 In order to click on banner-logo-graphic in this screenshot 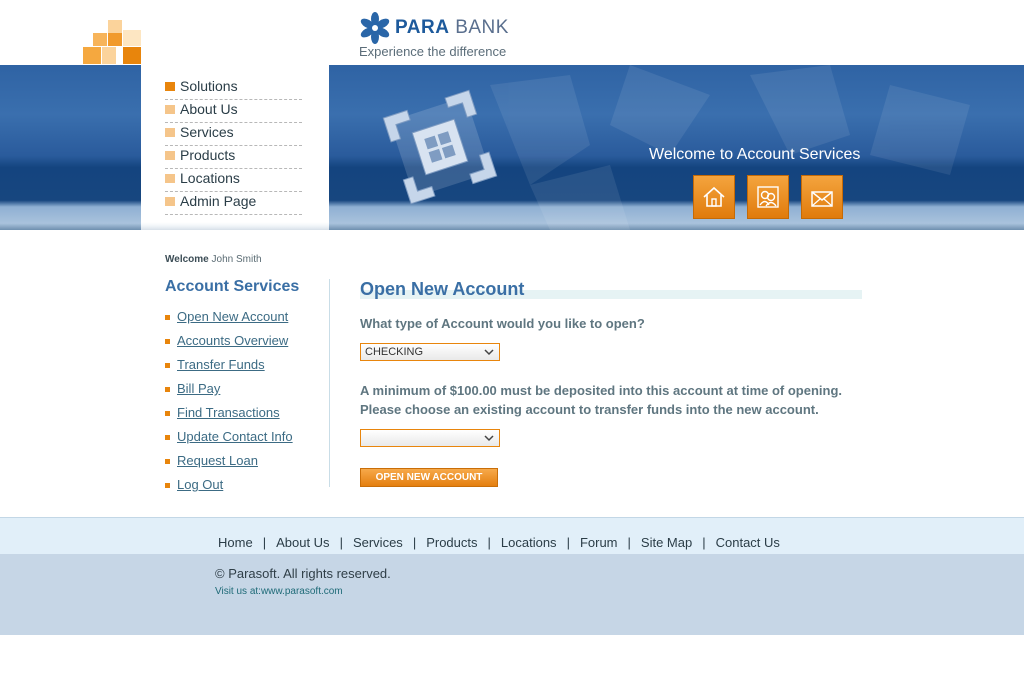, I will do `click(440, 147)`.